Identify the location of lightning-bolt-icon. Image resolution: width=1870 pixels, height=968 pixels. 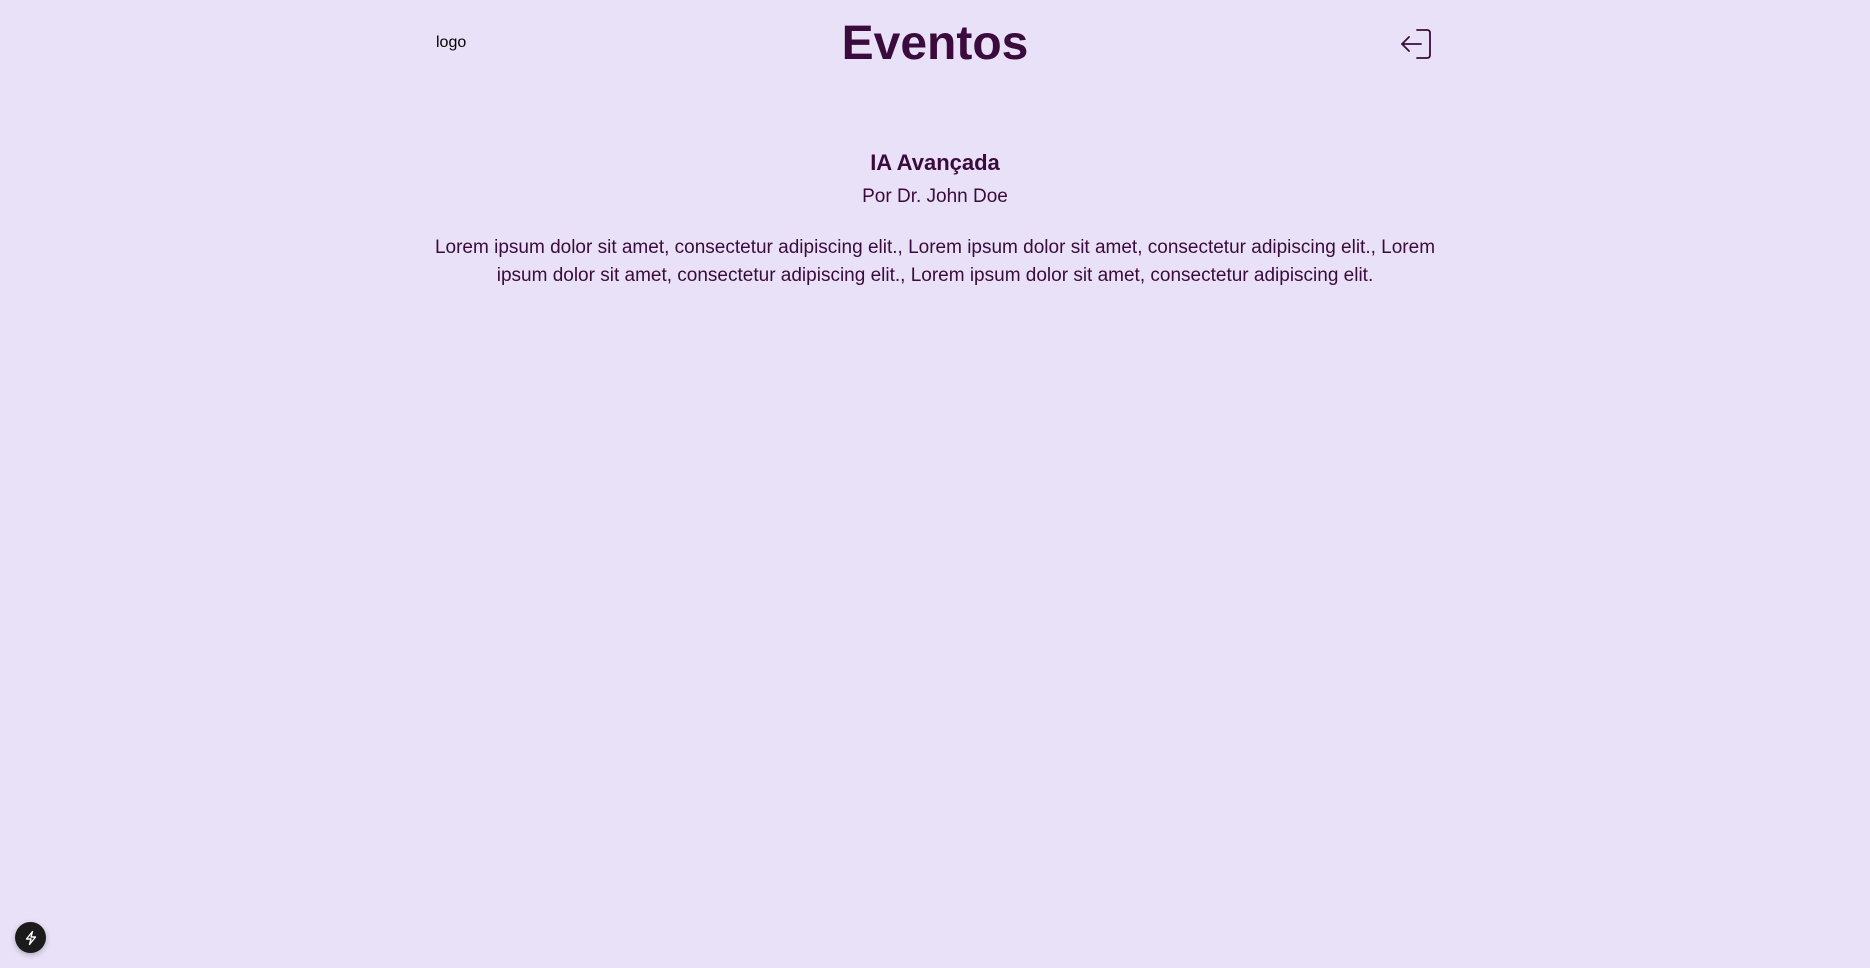
(30, 937).